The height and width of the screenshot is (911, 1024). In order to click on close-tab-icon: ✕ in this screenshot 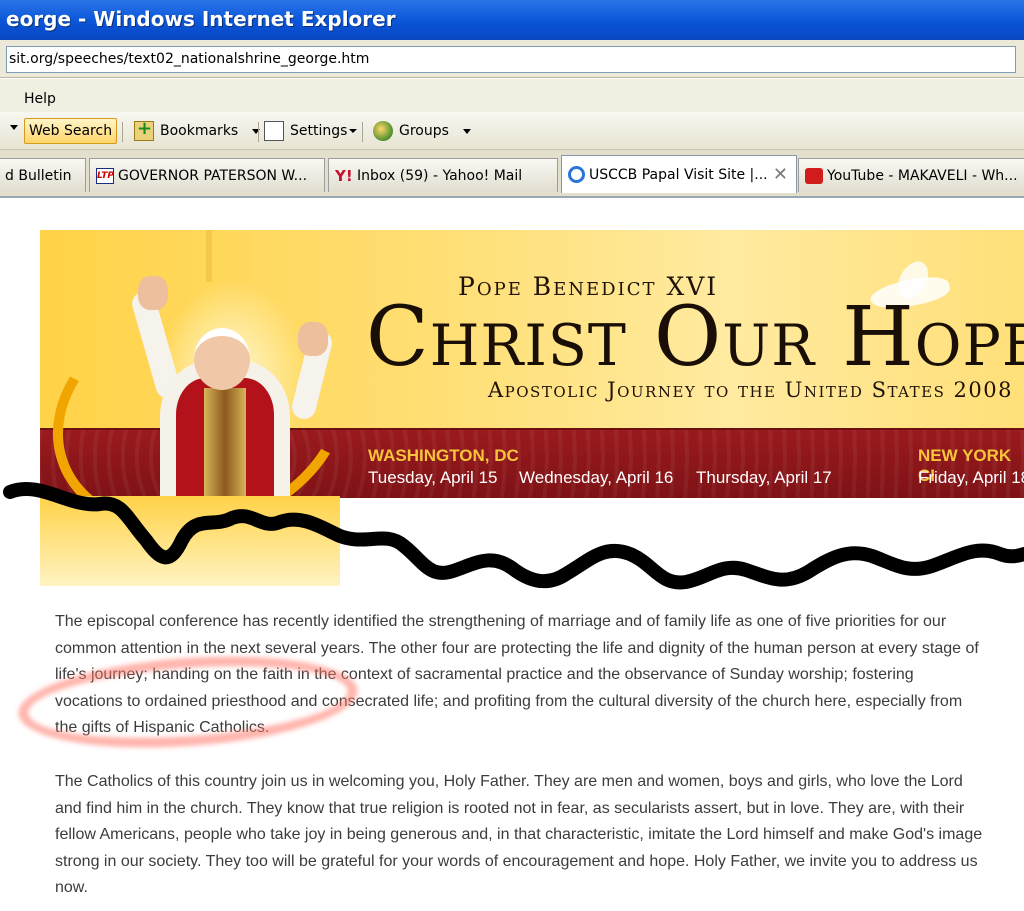, I will do `click(780, 174)`.